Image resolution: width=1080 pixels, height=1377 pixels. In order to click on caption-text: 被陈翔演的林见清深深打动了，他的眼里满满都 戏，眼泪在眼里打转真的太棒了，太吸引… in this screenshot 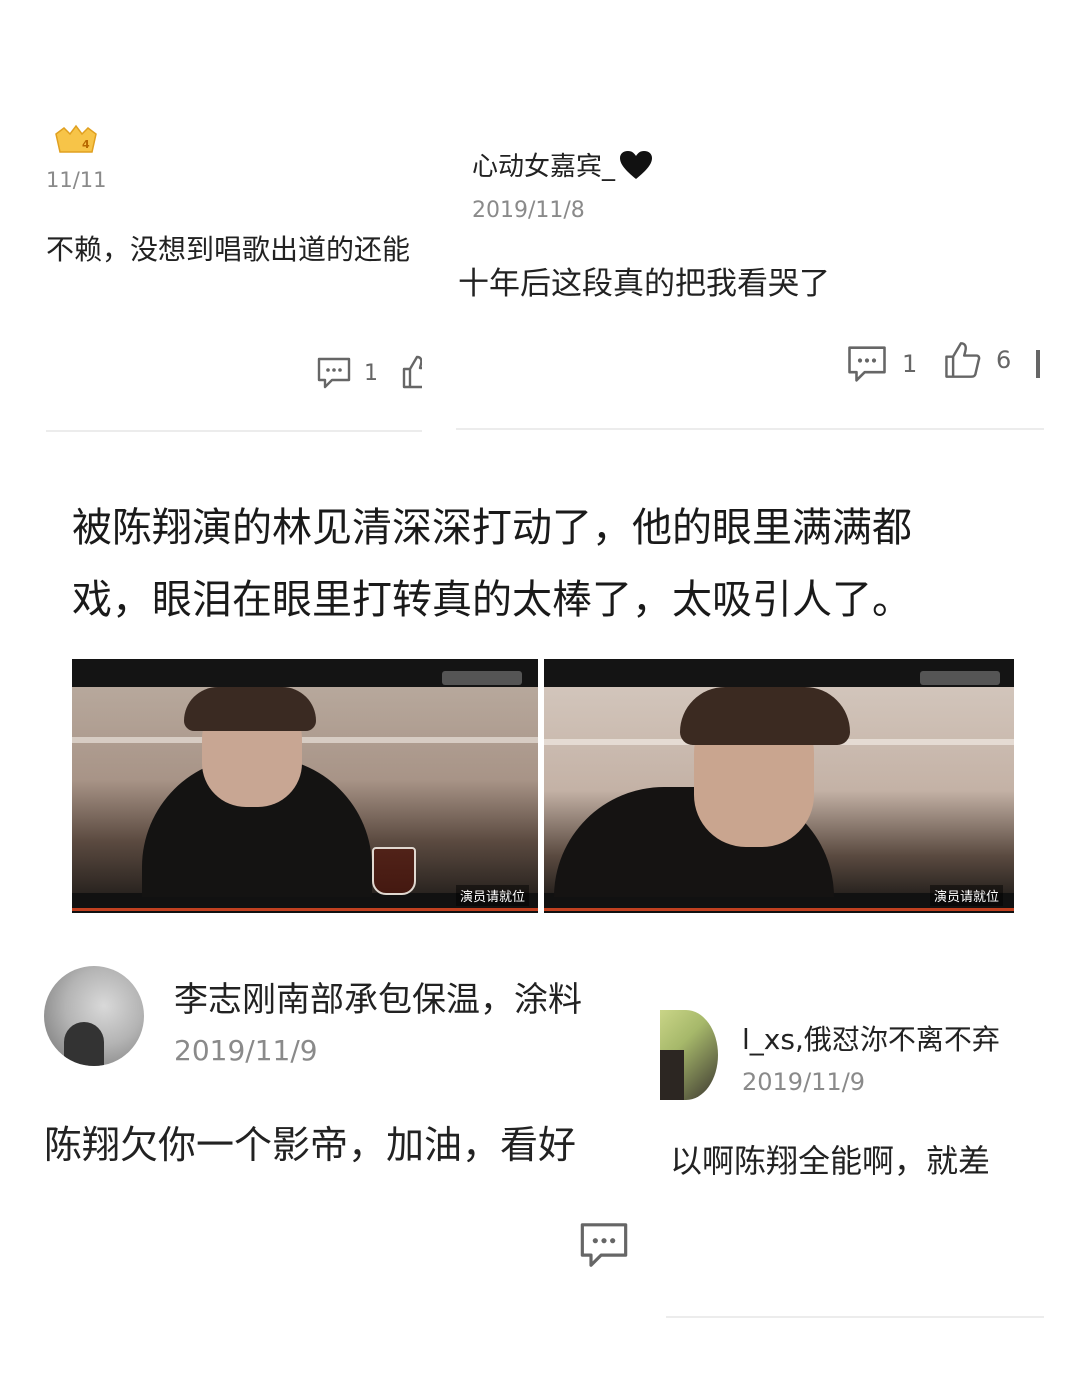, I will do `click(552, 564)`.